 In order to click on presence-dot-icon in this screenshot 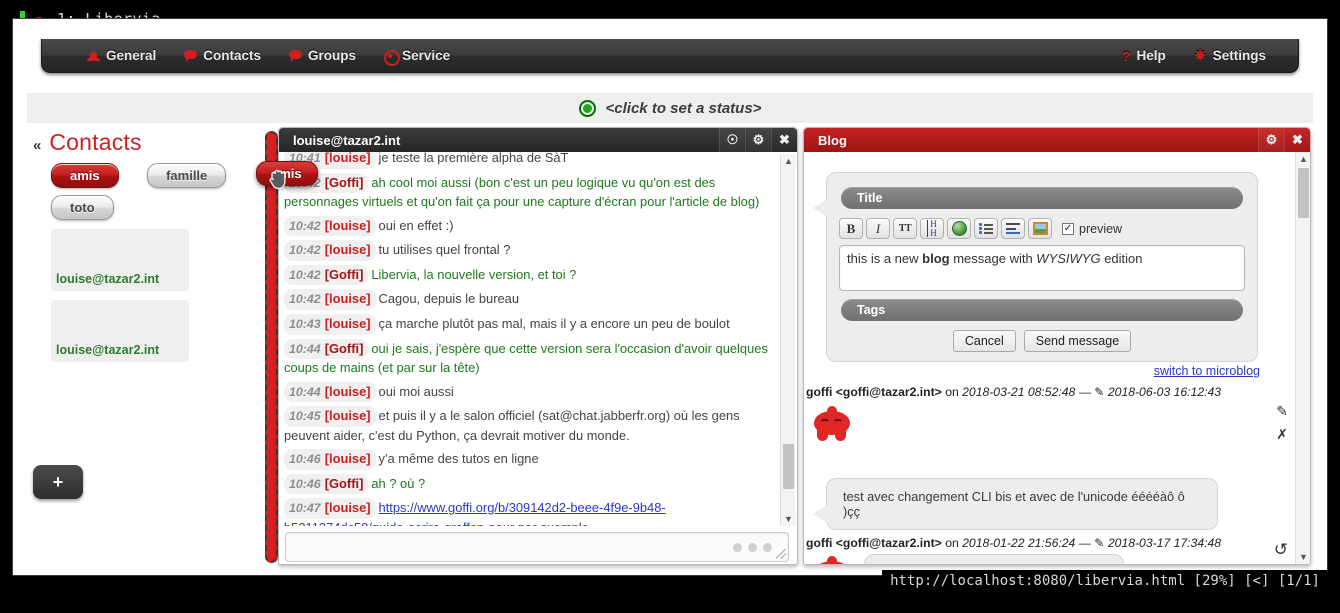, I will do `click(587, 108)`.